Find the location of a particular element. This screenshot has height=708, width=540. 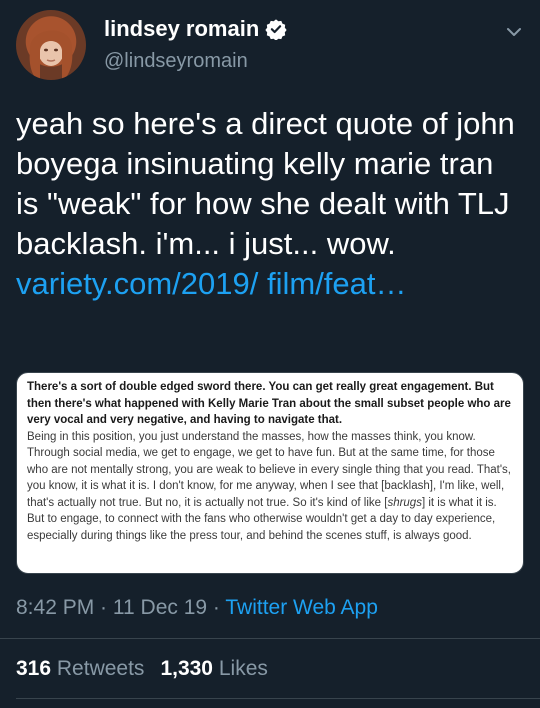

tweet-date: 11 Dec 19 is located at coordinates (160, 607).